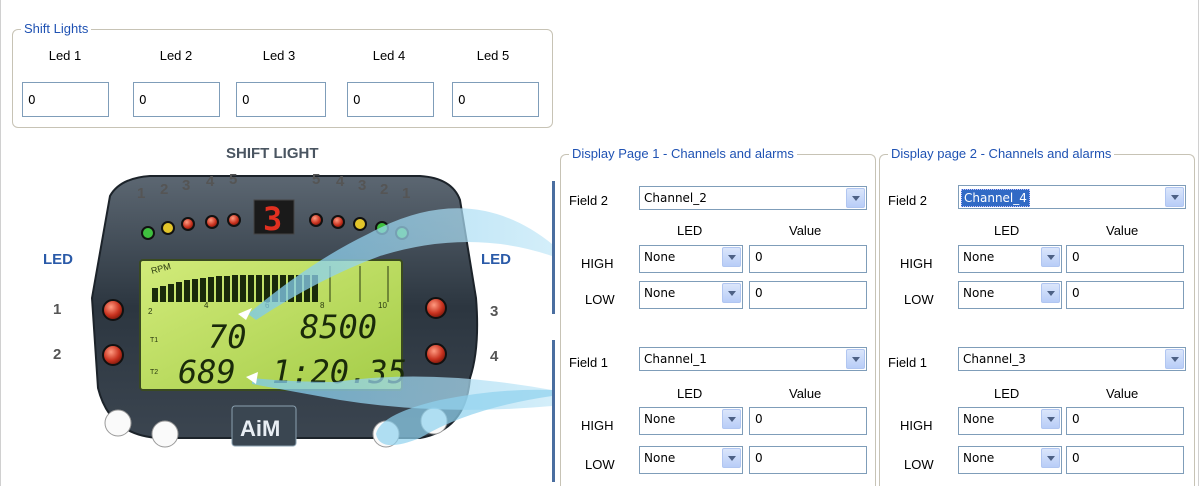  I want to click on left-led-number: 2, so click(164, 189).